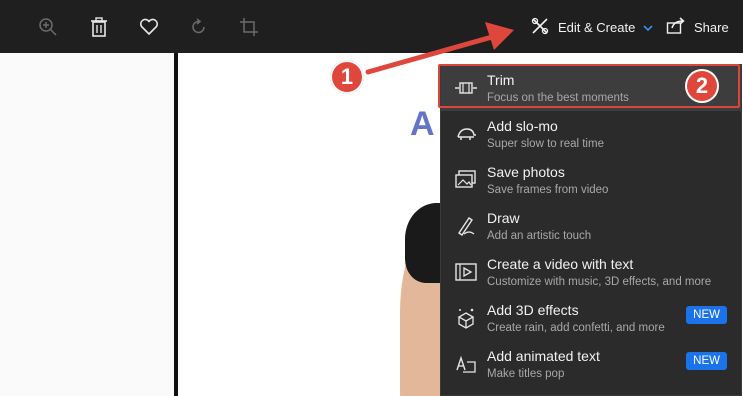  I want to click on menu-item-subtitle: Super slow to real time, so click(545, 144).